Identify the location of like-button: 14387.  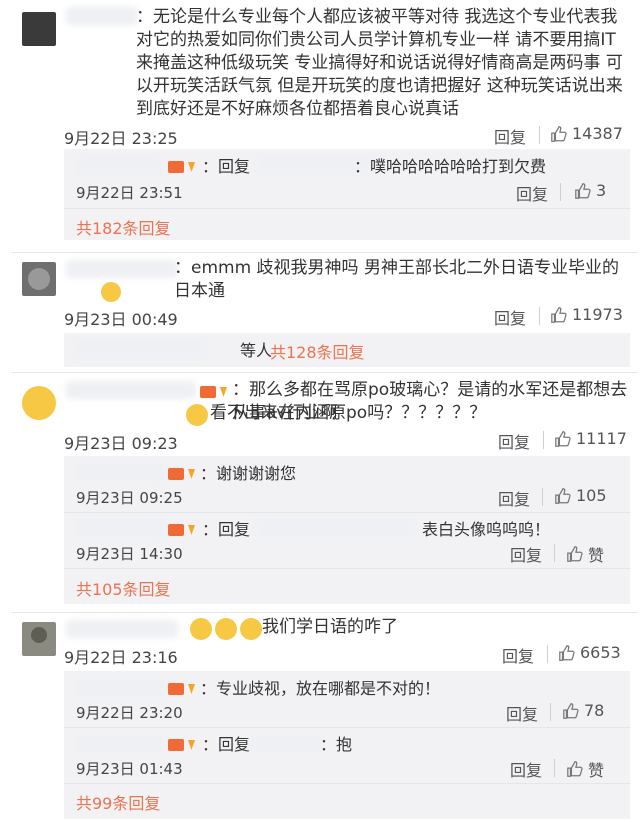
(586, 133).